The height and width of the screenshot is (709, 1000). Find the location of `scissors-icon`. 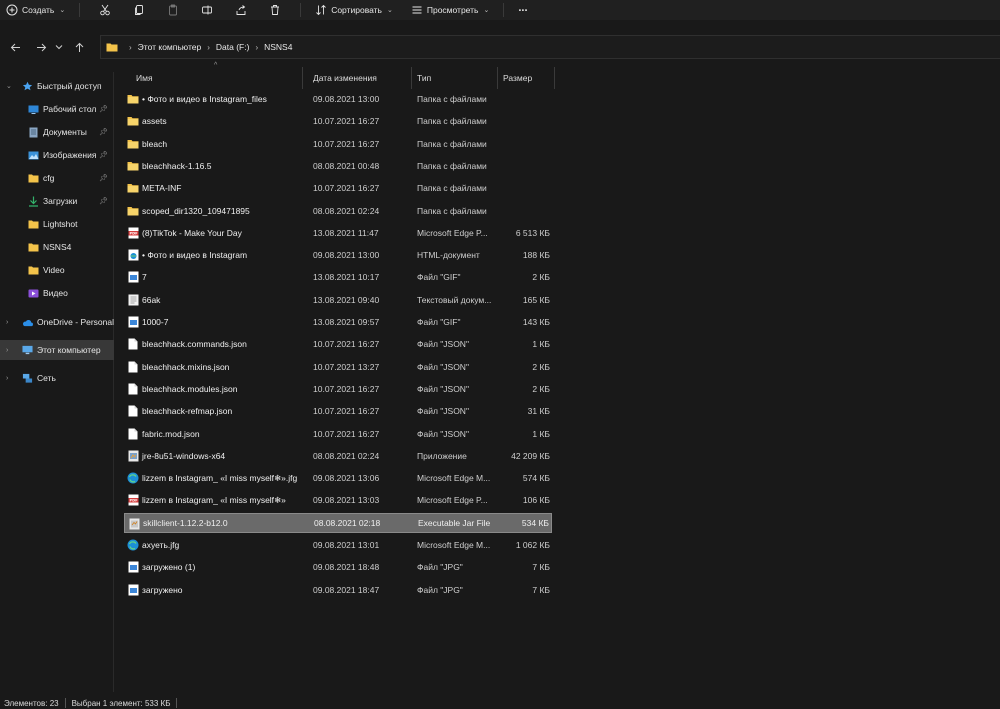

scissors-icon is located at coordinates (105, 10).